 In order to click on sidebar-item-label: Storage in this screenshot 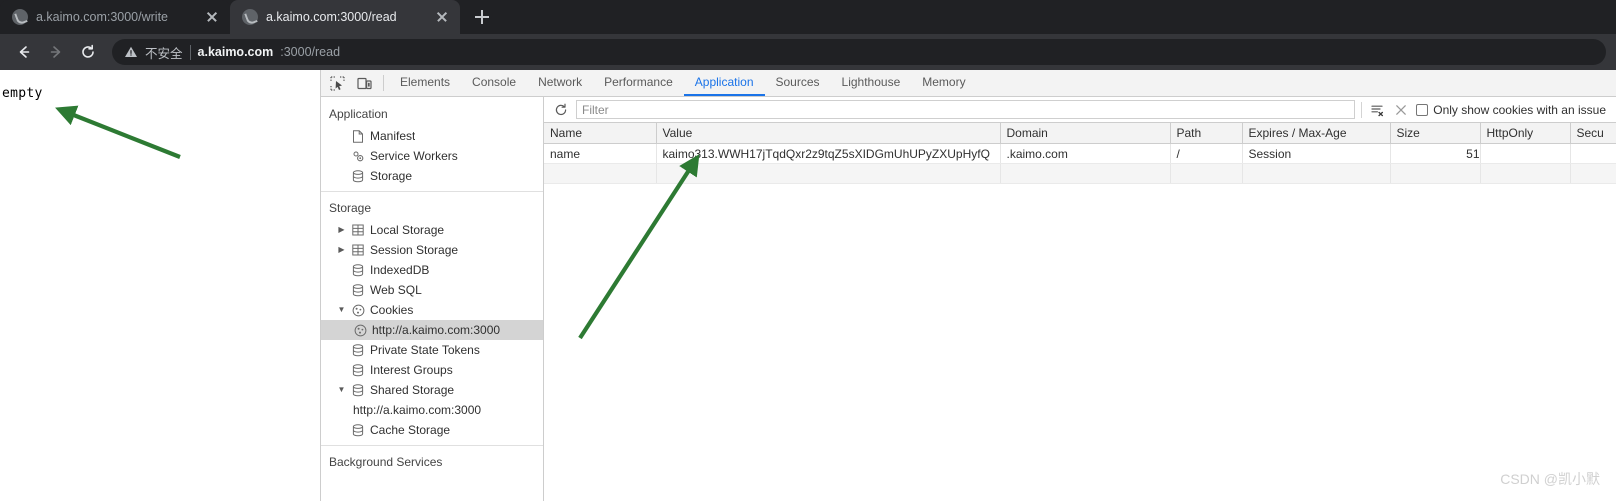, I will do `click(391, 176)`.